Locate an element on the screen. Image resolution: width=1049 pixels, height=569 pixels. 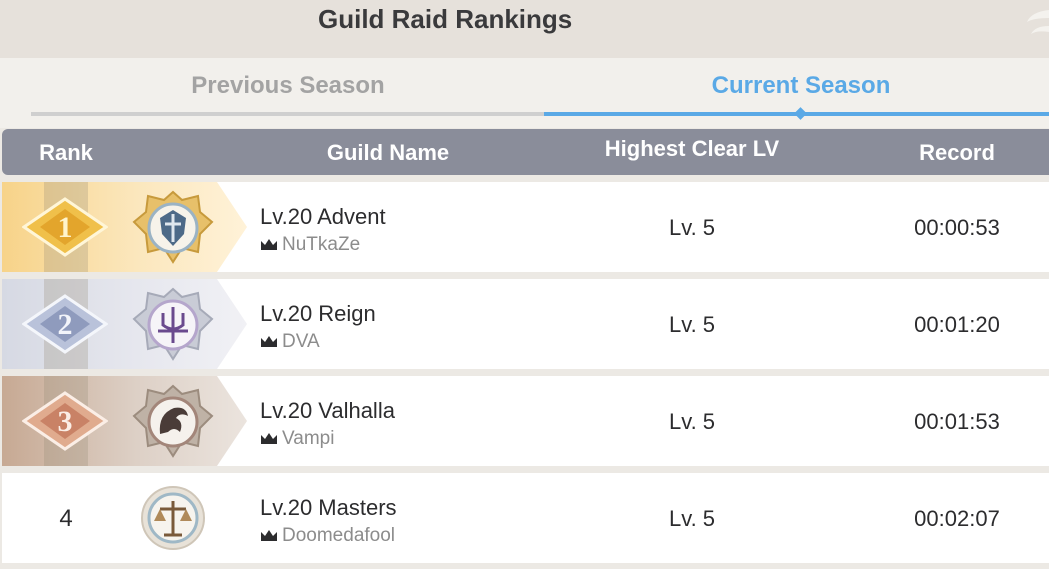
guild-leader: Doomedafool is located at coordinates (327, 536).